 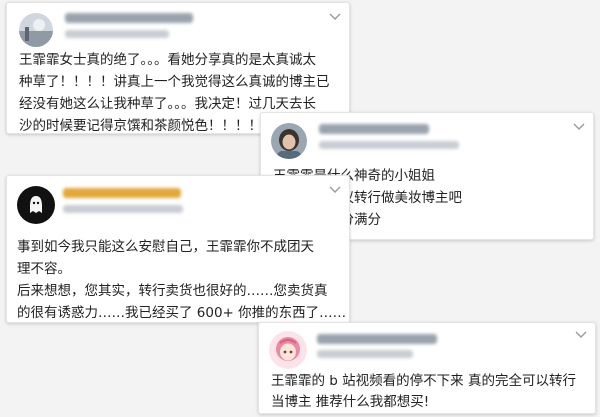 I want to click on anime-girl-avatar-icon, so click(x=288, y=350).